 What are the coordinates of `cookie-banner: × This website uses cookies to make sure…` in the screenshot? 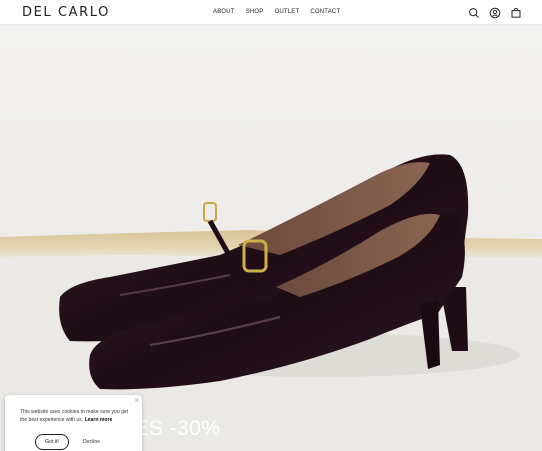 It's located at (73, 423).